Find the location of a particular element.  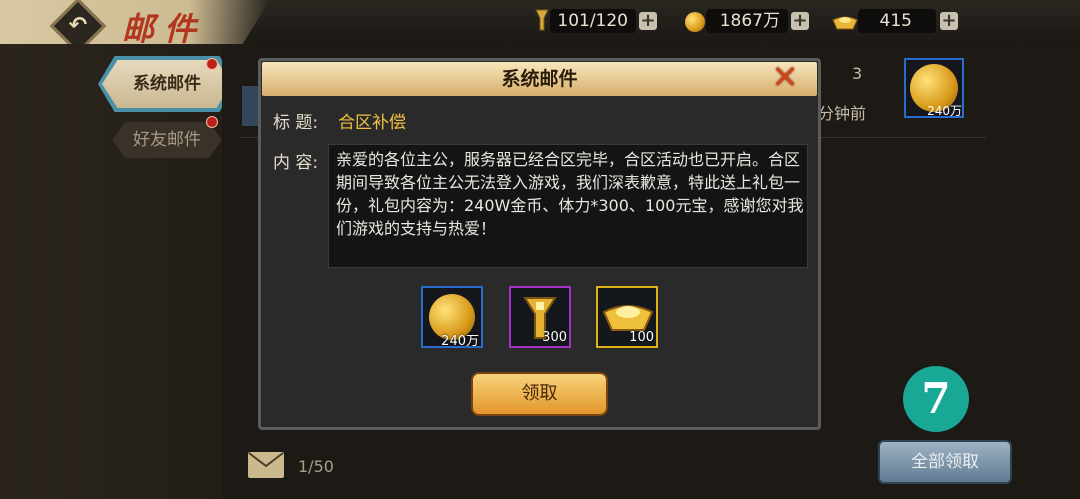

claim-all-button: 全部领取 is located at coordinates (945, 462).